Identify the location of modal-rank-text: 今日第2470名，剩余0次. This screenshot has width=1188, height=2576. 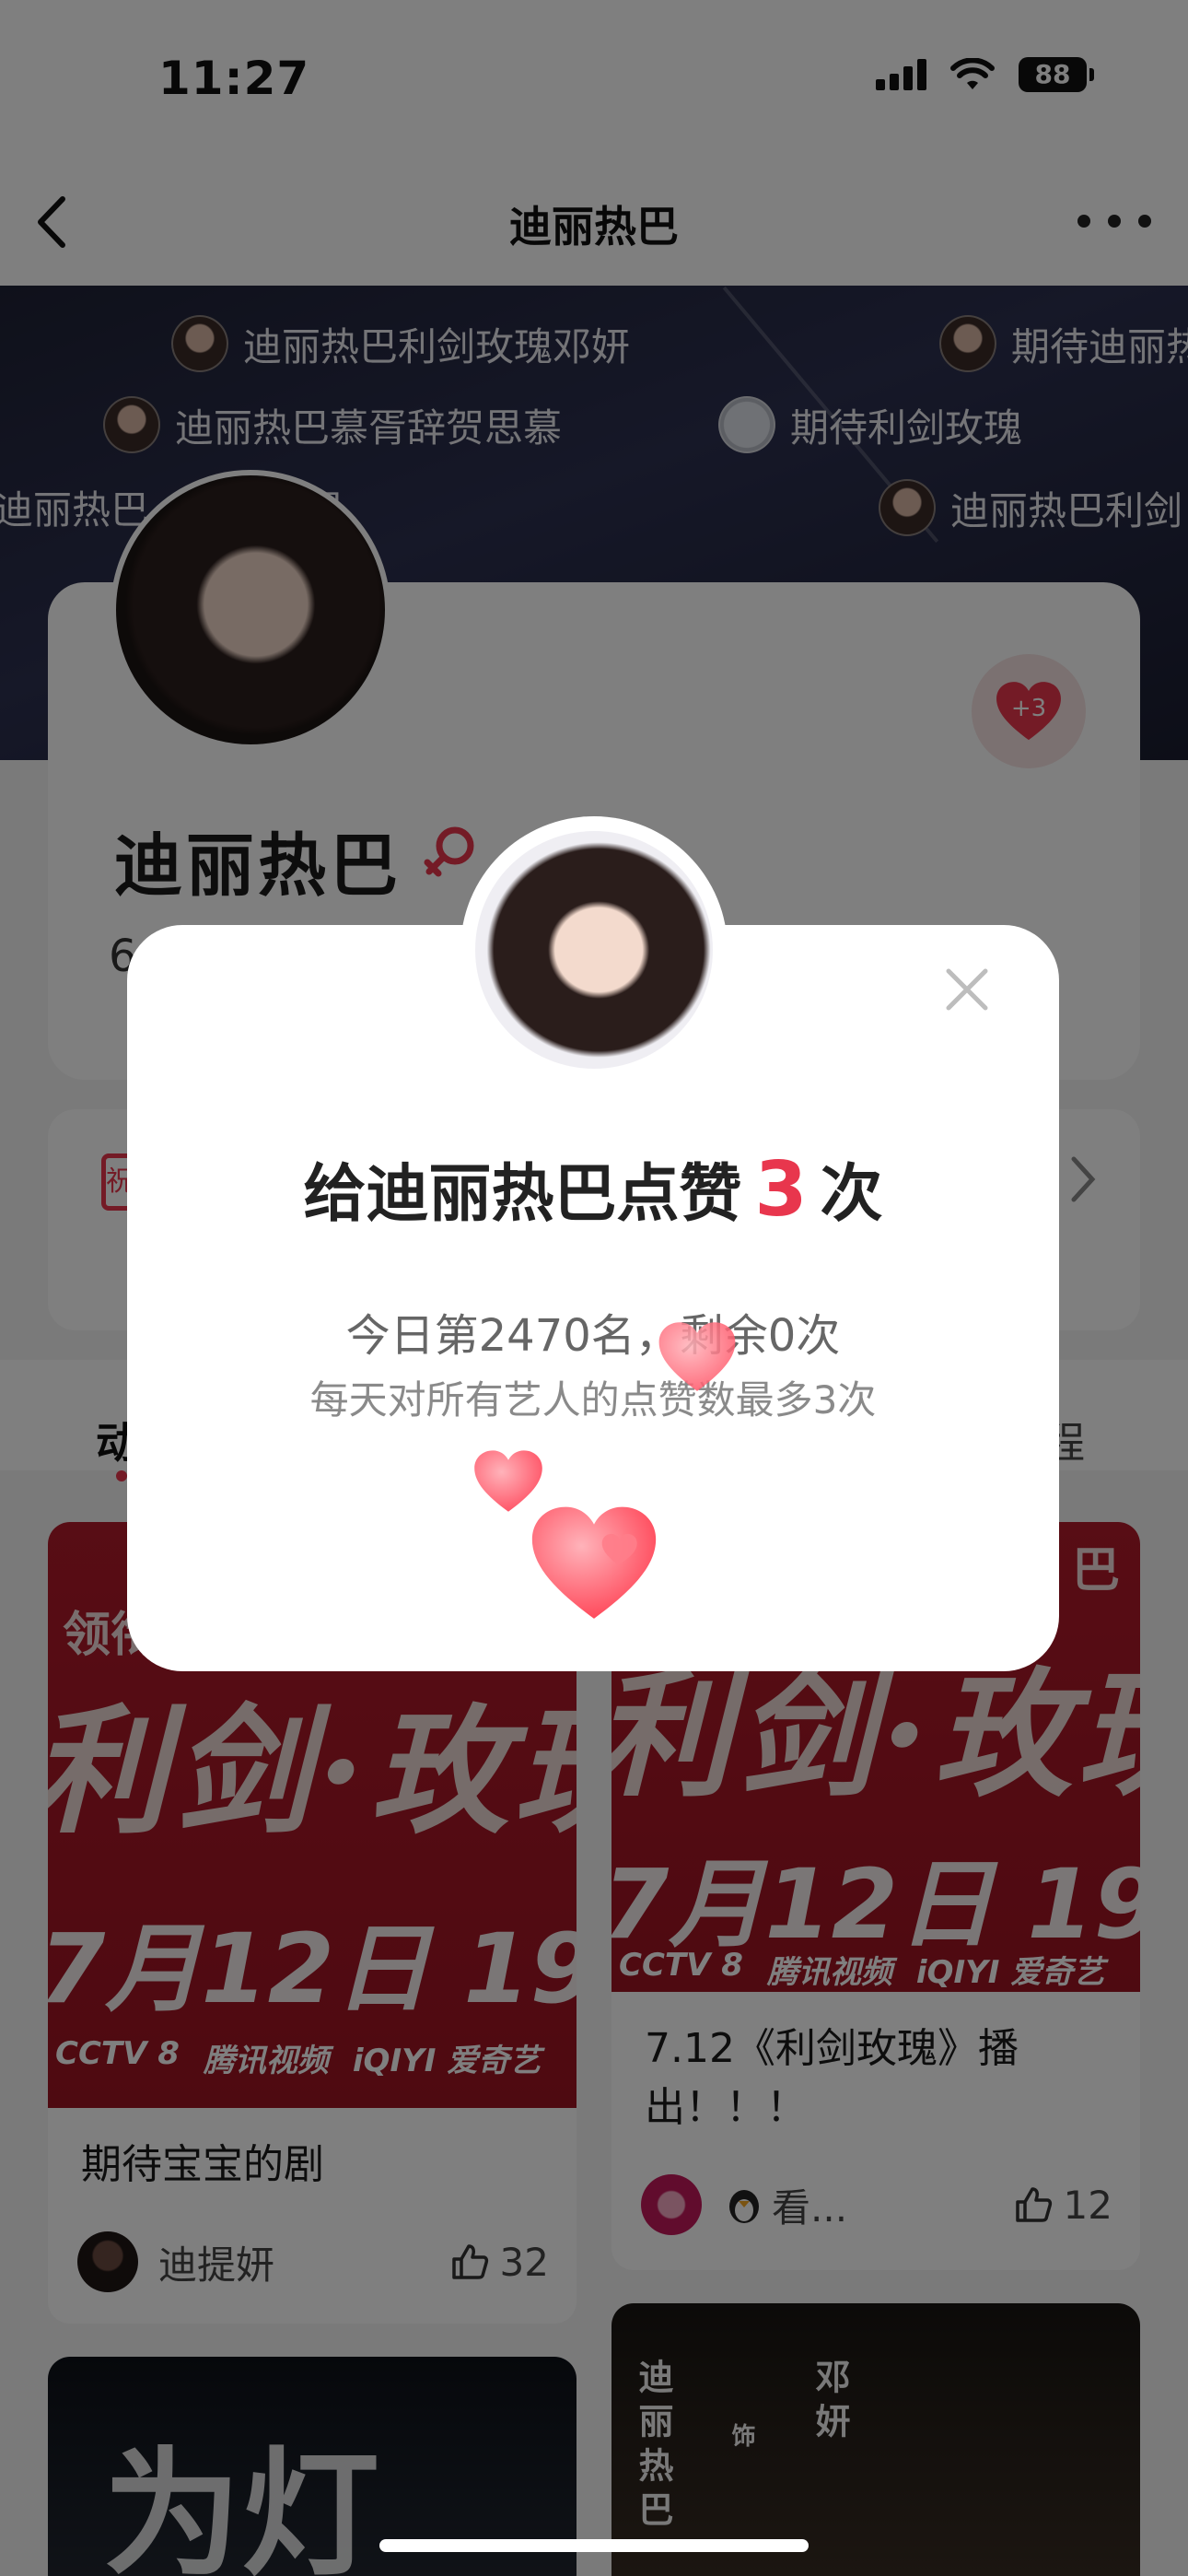
(593, 1336).